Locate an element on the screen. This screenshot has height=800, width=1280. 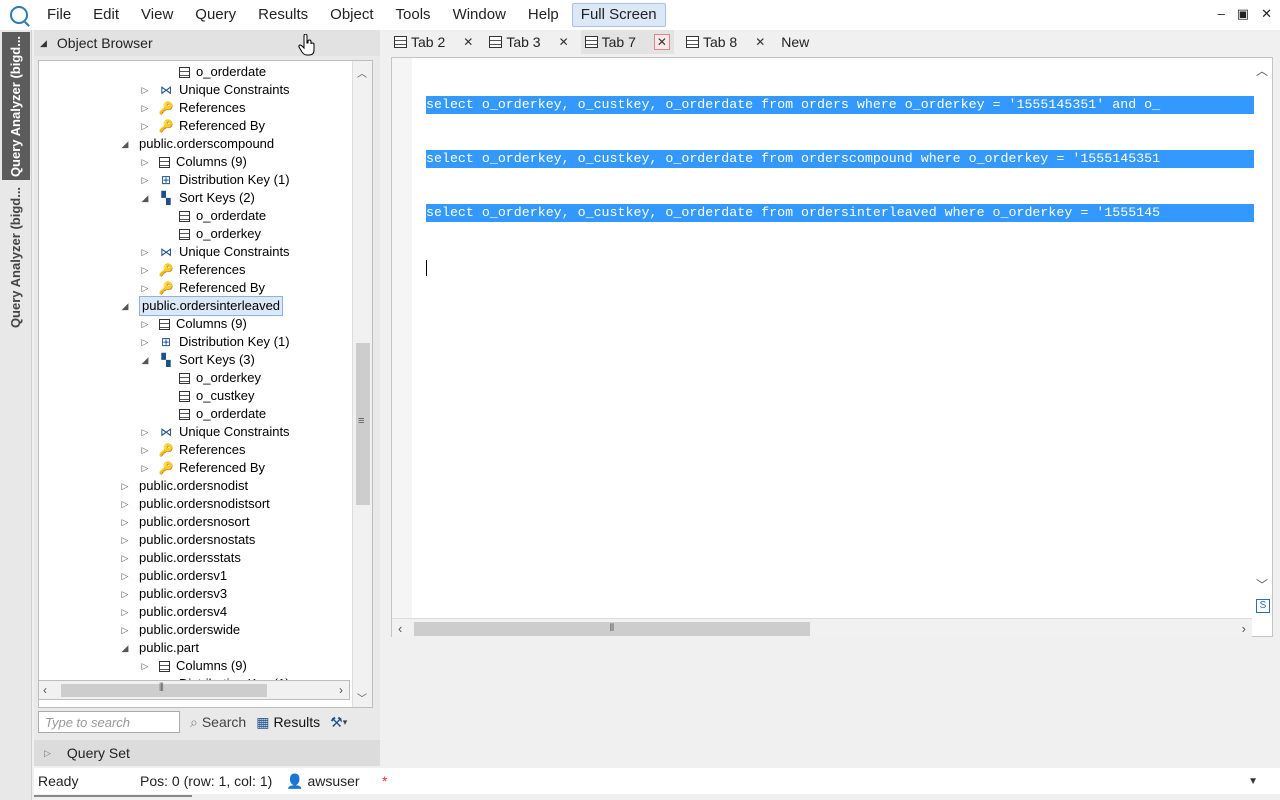
tree-node-label: o_orderkey is located at coordinates (228, 378).